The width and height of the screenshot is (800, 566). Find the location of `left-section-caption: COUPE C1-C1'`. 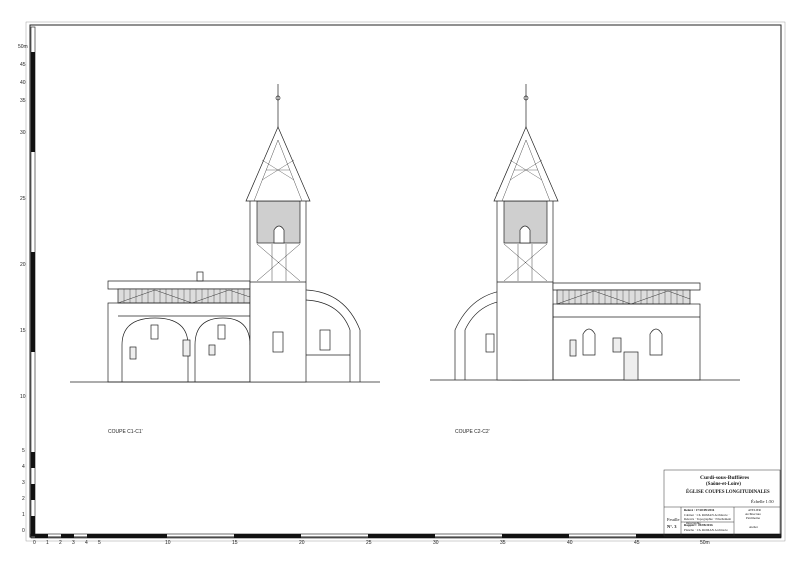

left-section-caption: COUPE C1-C1' is located at coordinates (125, 432).